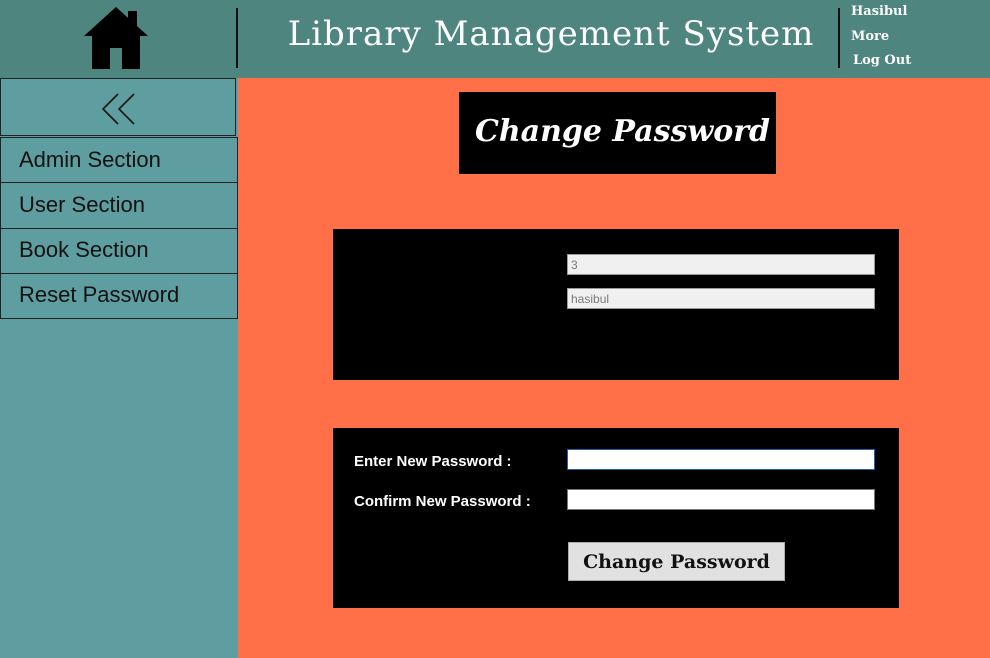 Image resolution: width=990 pixels, height=658 pixels. What do you see at coordinates (119, 160) in the screenshot?
I see `sidebar-item-admin-section: Admin Section` at bounding box center [119, 160].